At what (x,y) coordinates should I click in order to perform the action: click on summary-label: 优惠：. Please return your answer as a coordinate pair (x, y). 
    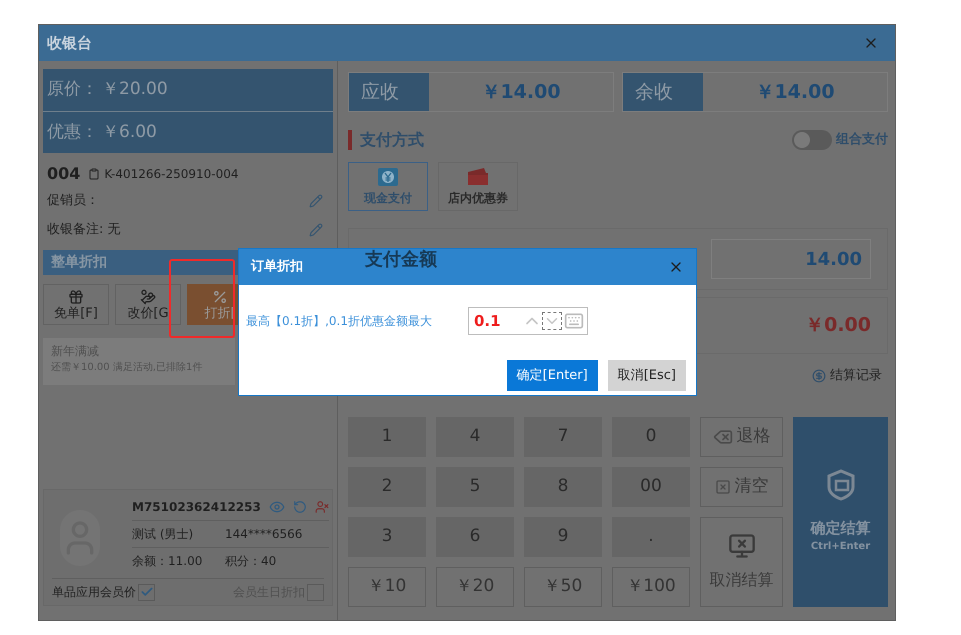
    Looking at the image, I should click on (72, 132).